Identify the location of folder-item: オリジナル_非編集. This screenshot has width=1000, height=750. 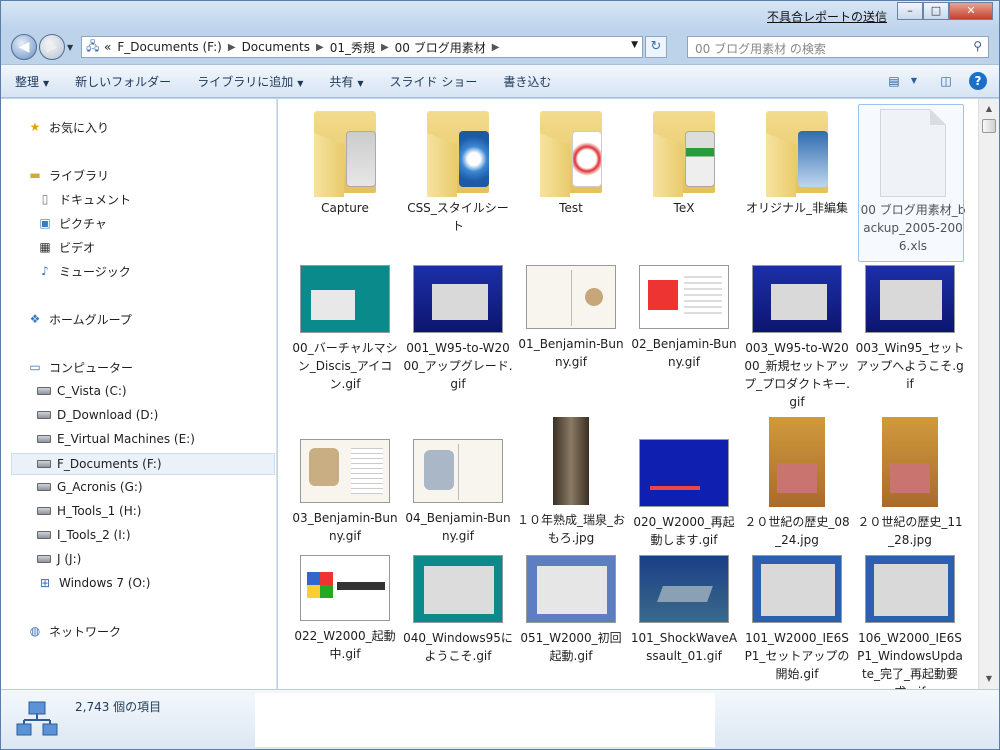
(797, 161).